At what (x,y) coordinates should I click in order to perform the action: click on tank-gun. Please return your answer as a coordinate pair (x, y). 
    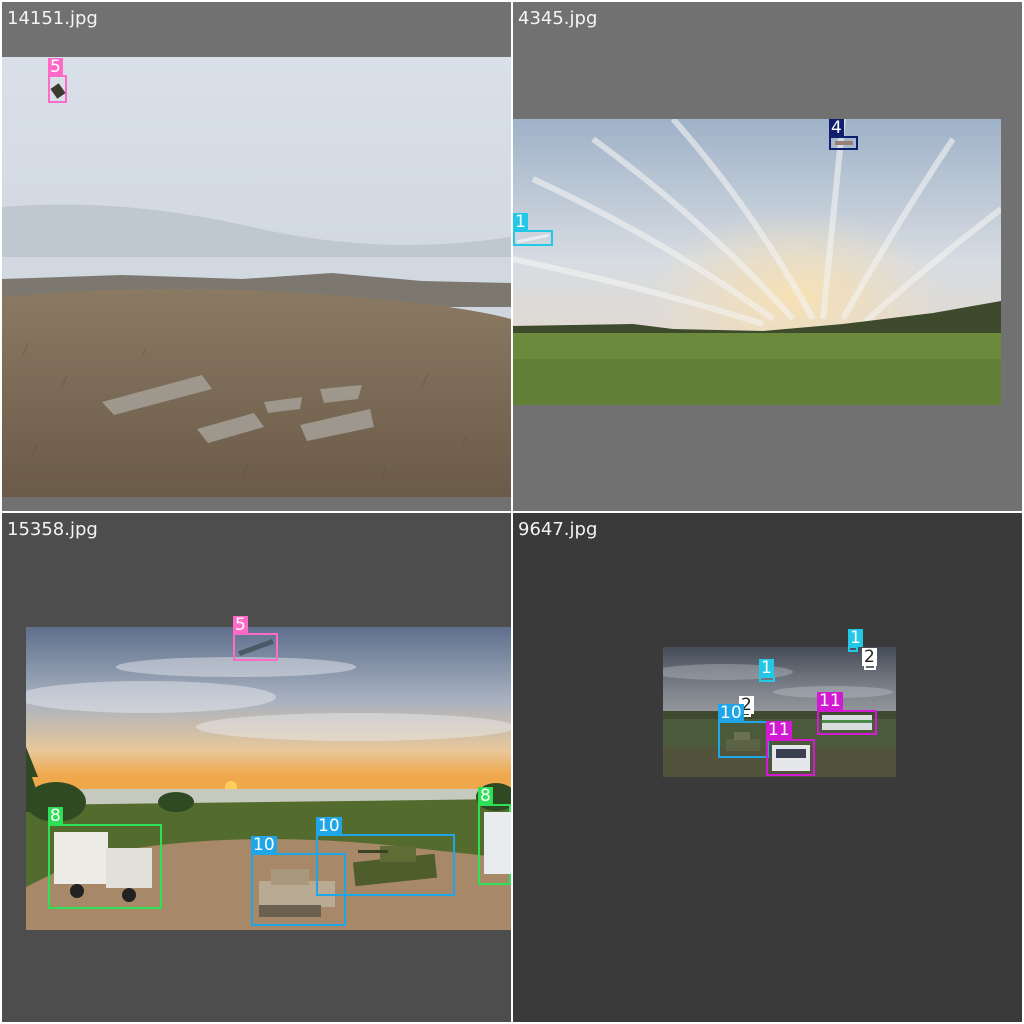
    Looking at the image, I should click on (373, 851).